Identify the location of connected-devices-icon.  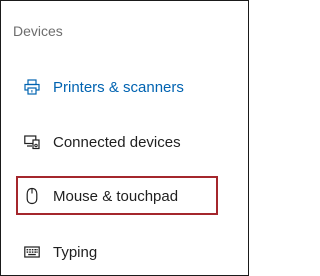
(32, 142).